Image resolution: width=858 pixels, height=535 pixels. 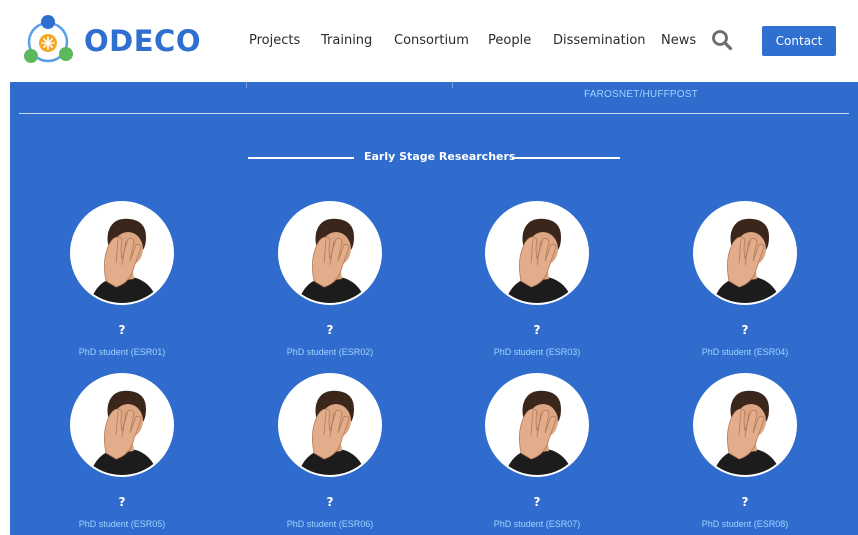 I want to click on site-logo: ODECO, so click(x=111, y=40).